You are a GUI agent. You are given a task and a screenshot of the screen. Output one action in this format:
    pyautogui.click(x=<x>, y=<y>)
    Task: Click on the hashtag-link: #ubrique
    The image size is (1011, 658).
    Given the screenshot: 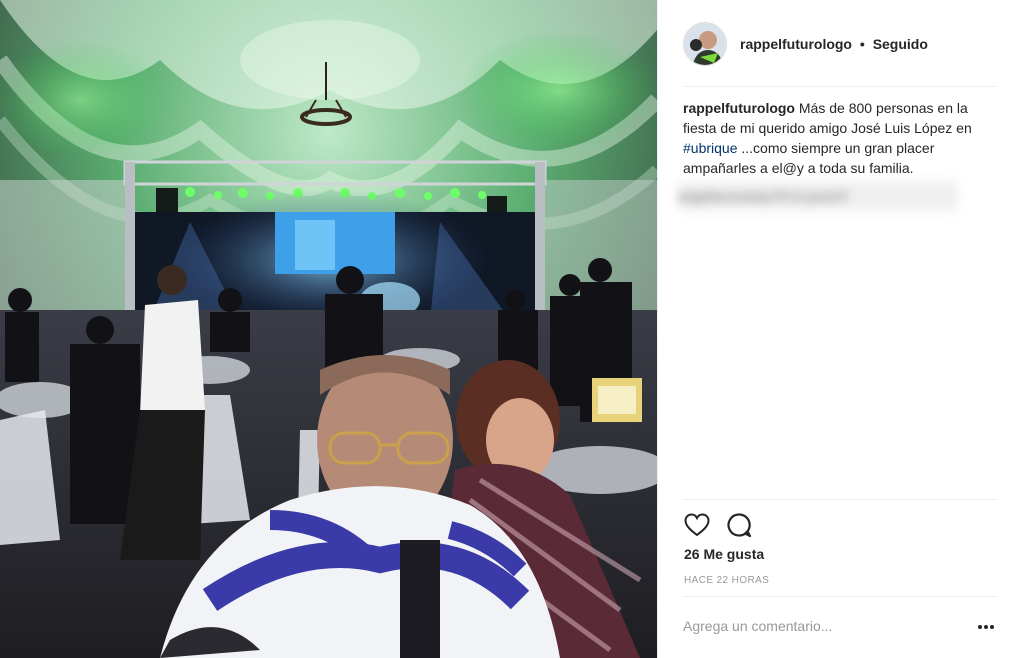 What is the action you would take?
    pyautogui.click(x=710, y=148)
    